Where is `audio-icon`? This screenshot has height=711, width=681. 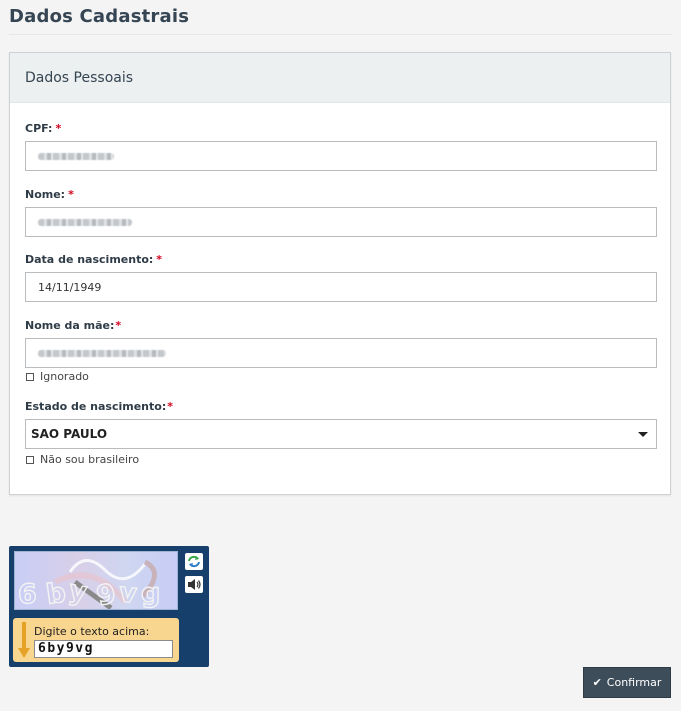
audio-icon is located at coordinates (194, 584).